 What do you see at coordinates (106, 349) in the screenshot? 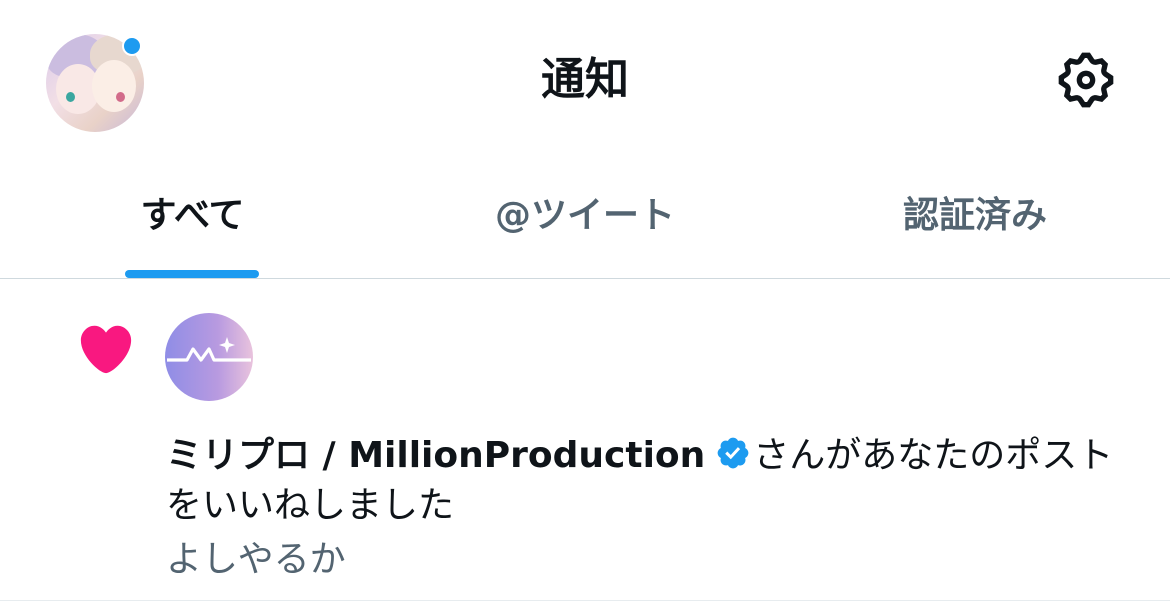
I see `heart-icon` at bounding box center [106, 349].